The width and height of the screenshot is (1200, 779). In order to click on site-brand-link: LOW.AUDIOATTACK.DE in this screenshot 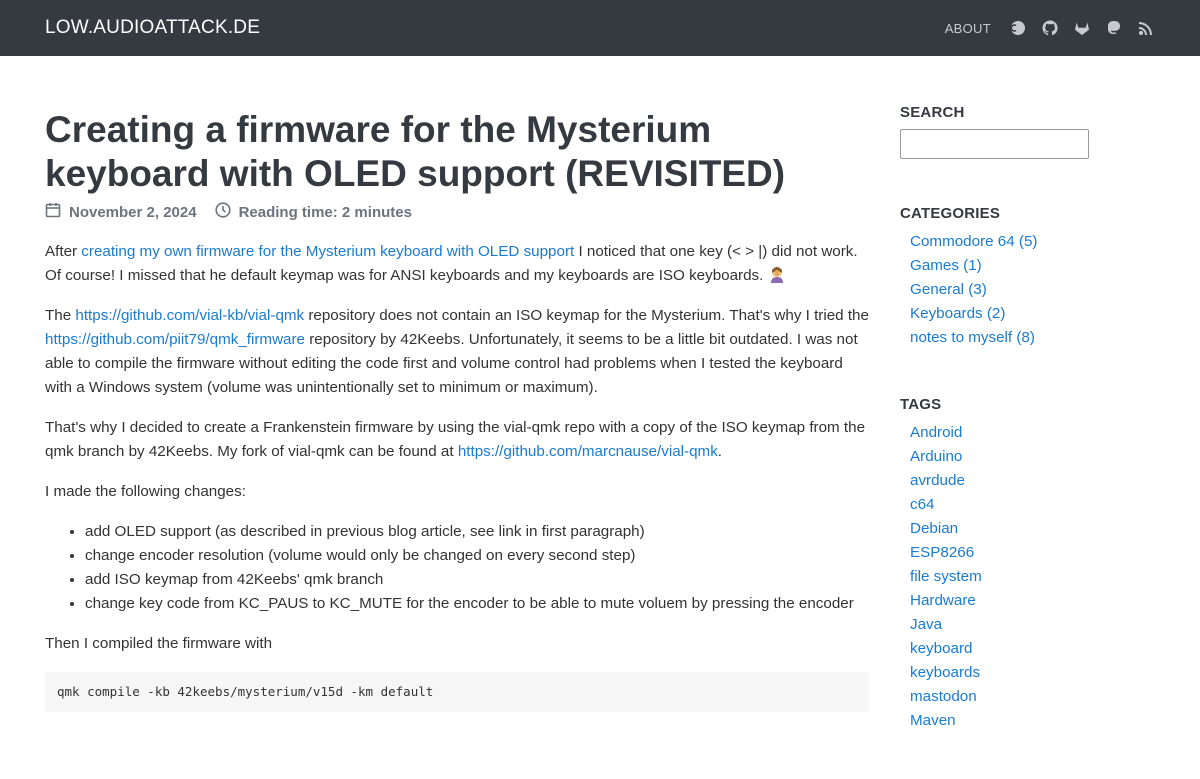, I will do `click(152, 28)`.